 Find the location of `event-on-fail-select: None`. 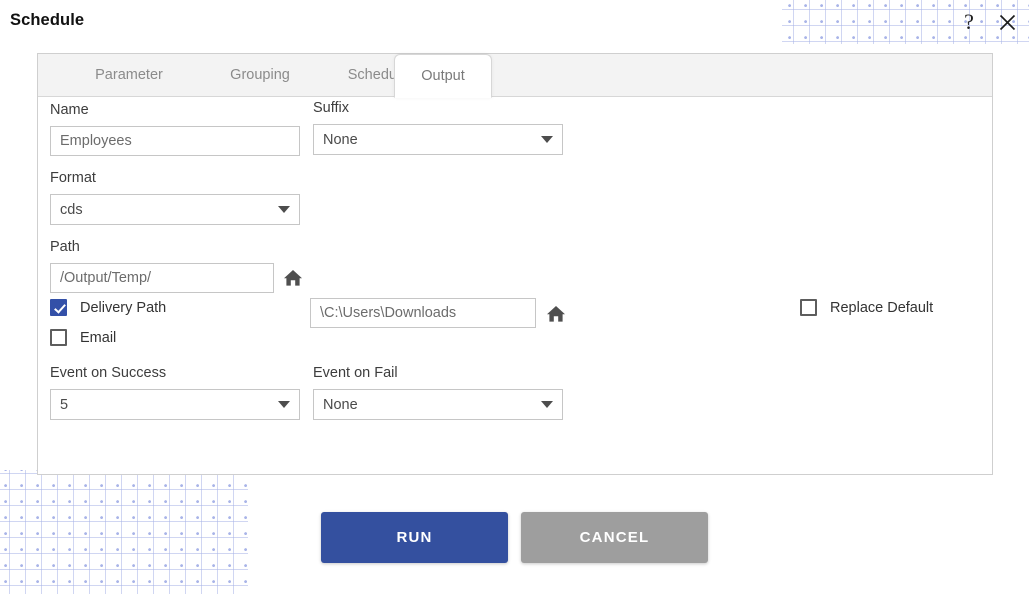

event-on-fail-select: None is located at coordinates (438, 404).